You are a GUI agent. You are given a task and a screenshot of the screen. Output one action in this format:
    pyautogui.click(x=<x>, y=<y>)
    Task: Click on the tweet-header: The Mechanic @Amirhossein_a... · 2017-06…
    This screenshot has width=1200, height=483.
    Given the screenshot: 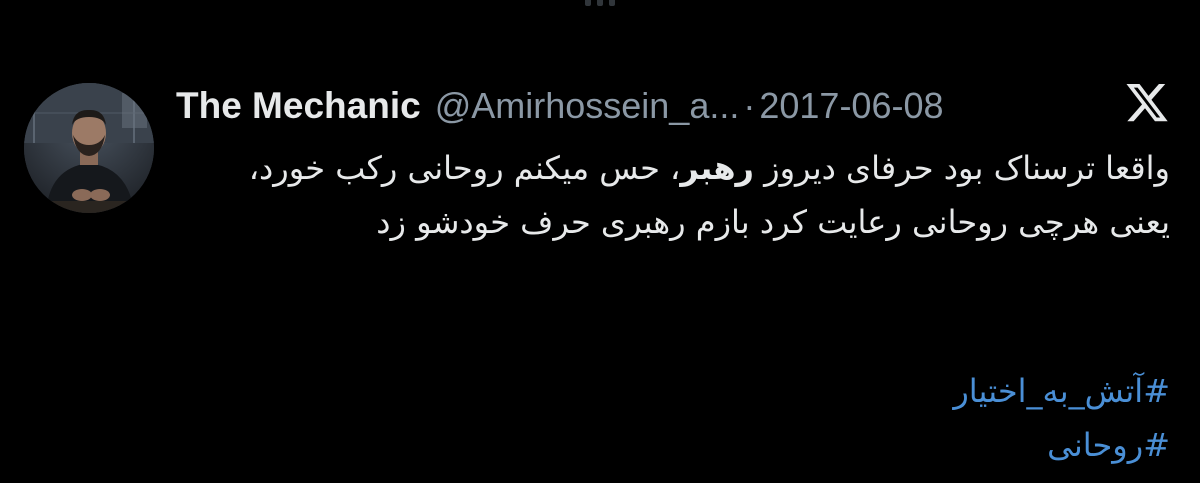 What is the action you would take?
    pyautogui.click(x=560, y=106)
    